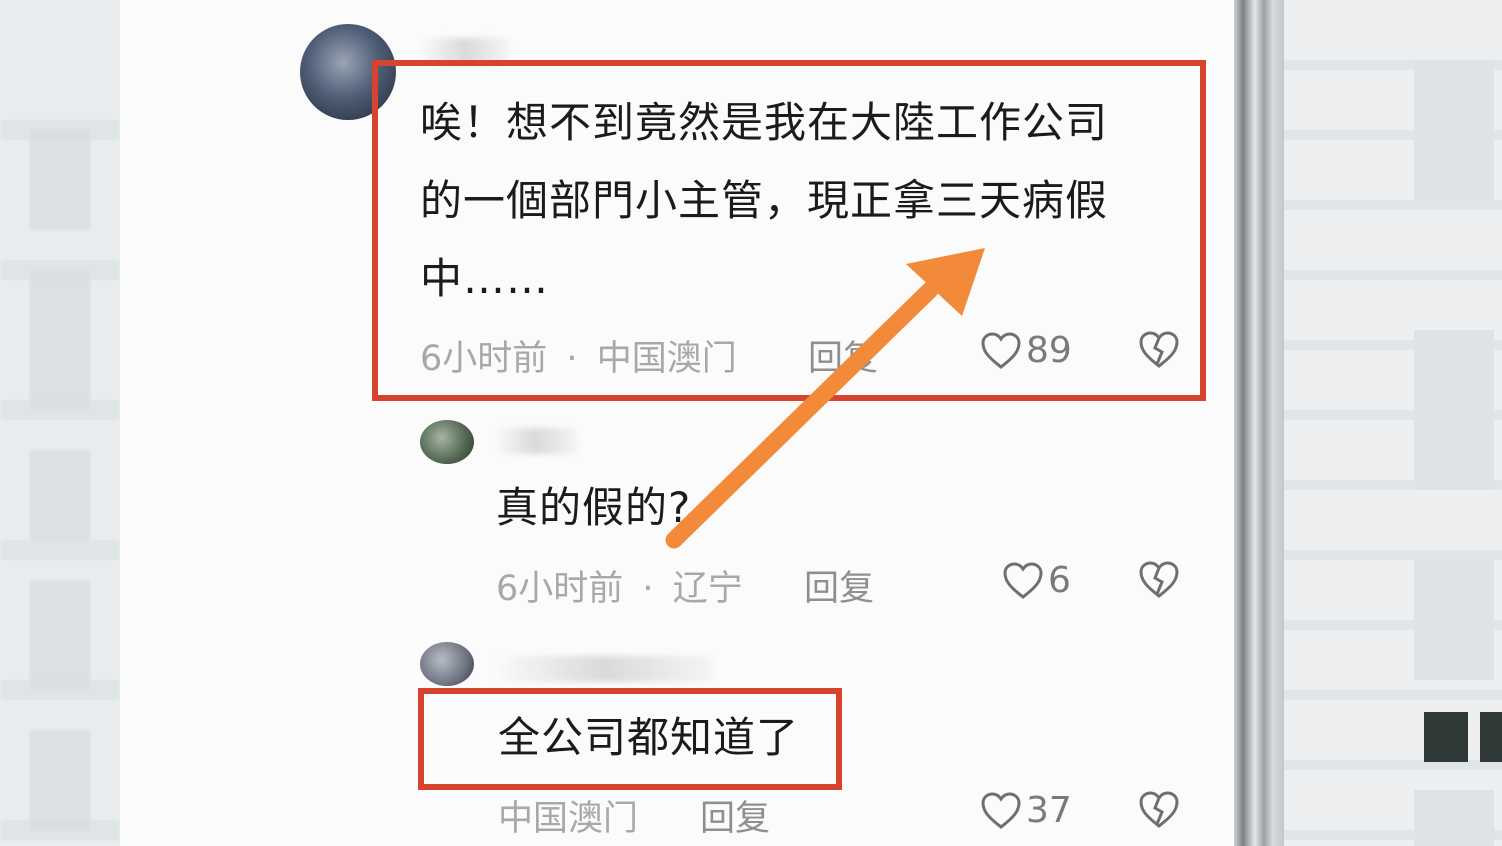  What do you see at coordinates (1393, 423) in the screenshot?
I see `background-right-building` at bounding box center [1393, 423].